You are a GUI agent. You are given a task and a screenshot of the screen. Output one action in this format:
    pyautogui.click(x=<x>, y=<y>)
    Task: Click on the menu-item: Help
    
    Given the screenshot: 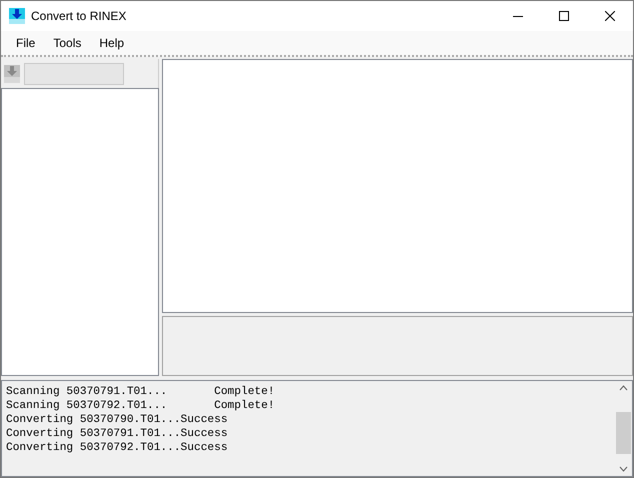 What is the action you would take?
    pyautogui.click(x=112, y=43)
    